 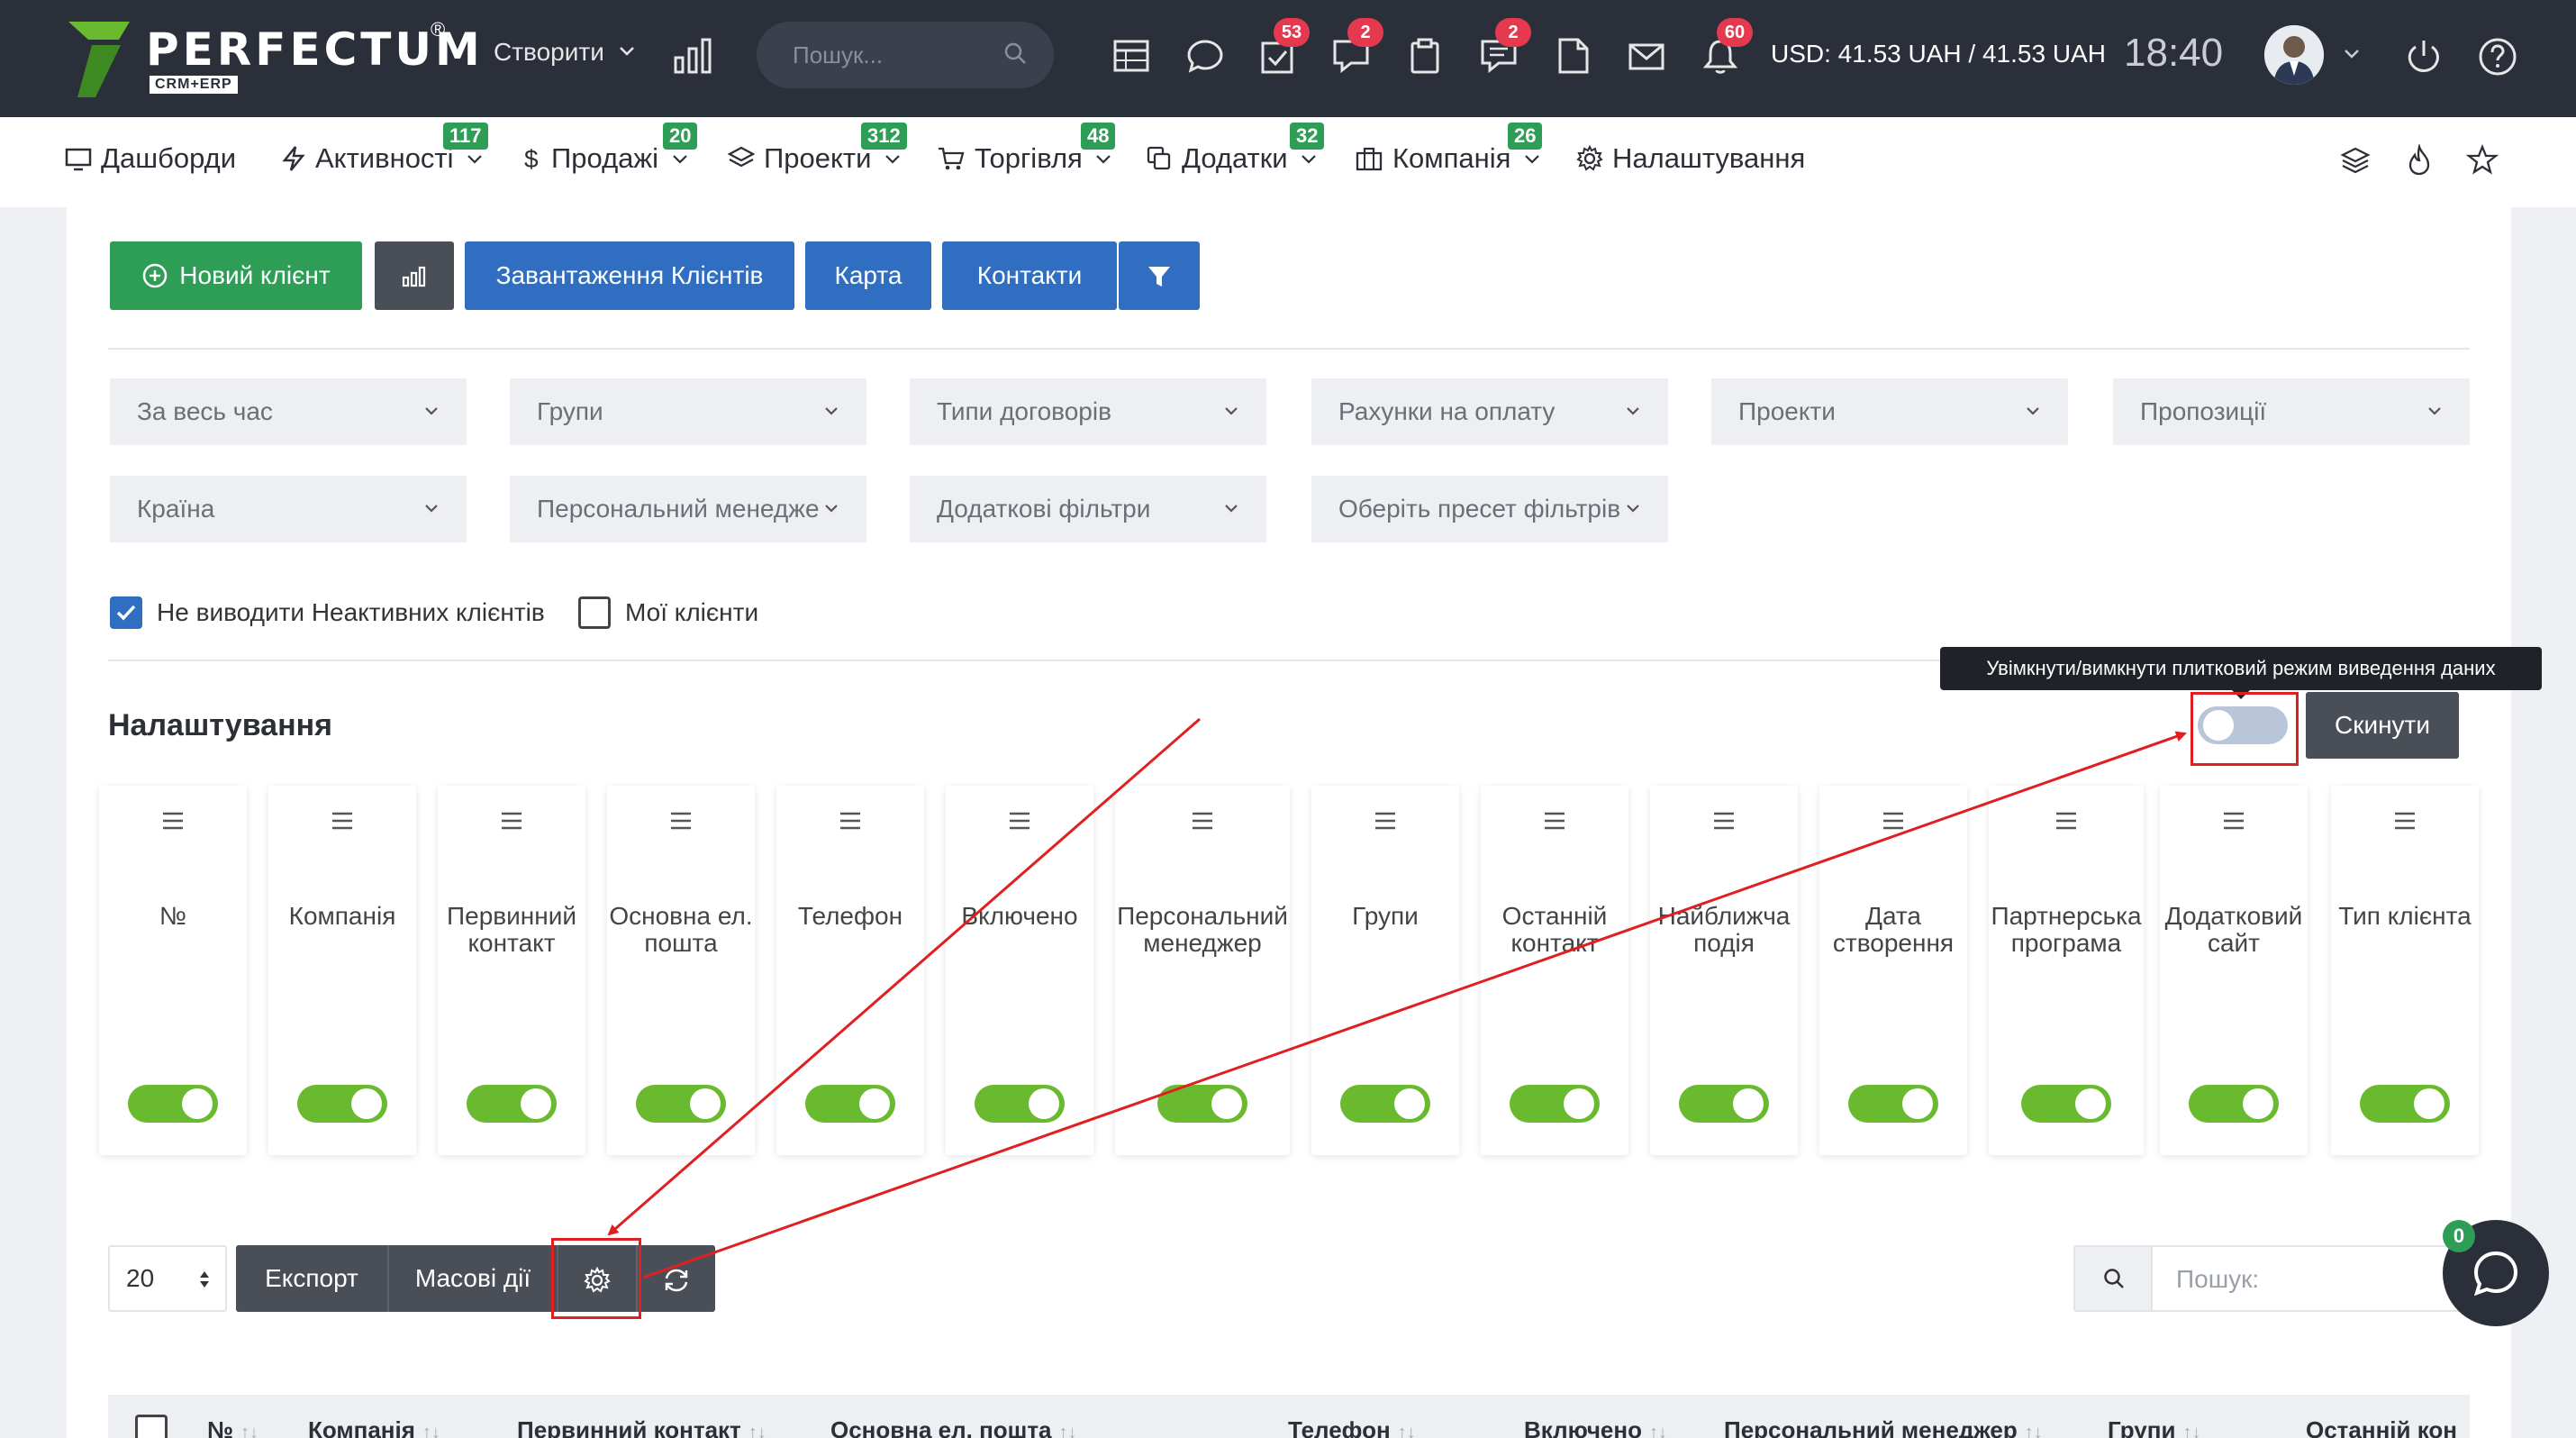 What do you see at coordinates (1425, 56) in the screenshot?
I see `clipboard-icon` at bounding box center [1425, 56].